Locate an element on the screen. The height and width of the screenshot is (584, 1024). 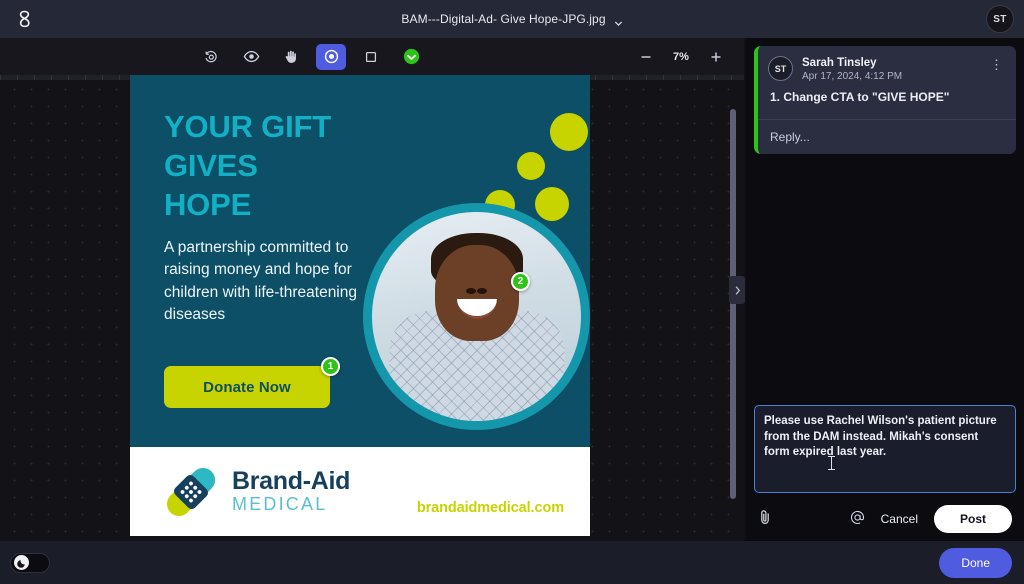
annotation-pin-1: 1 is located at coordinates (330, 366).